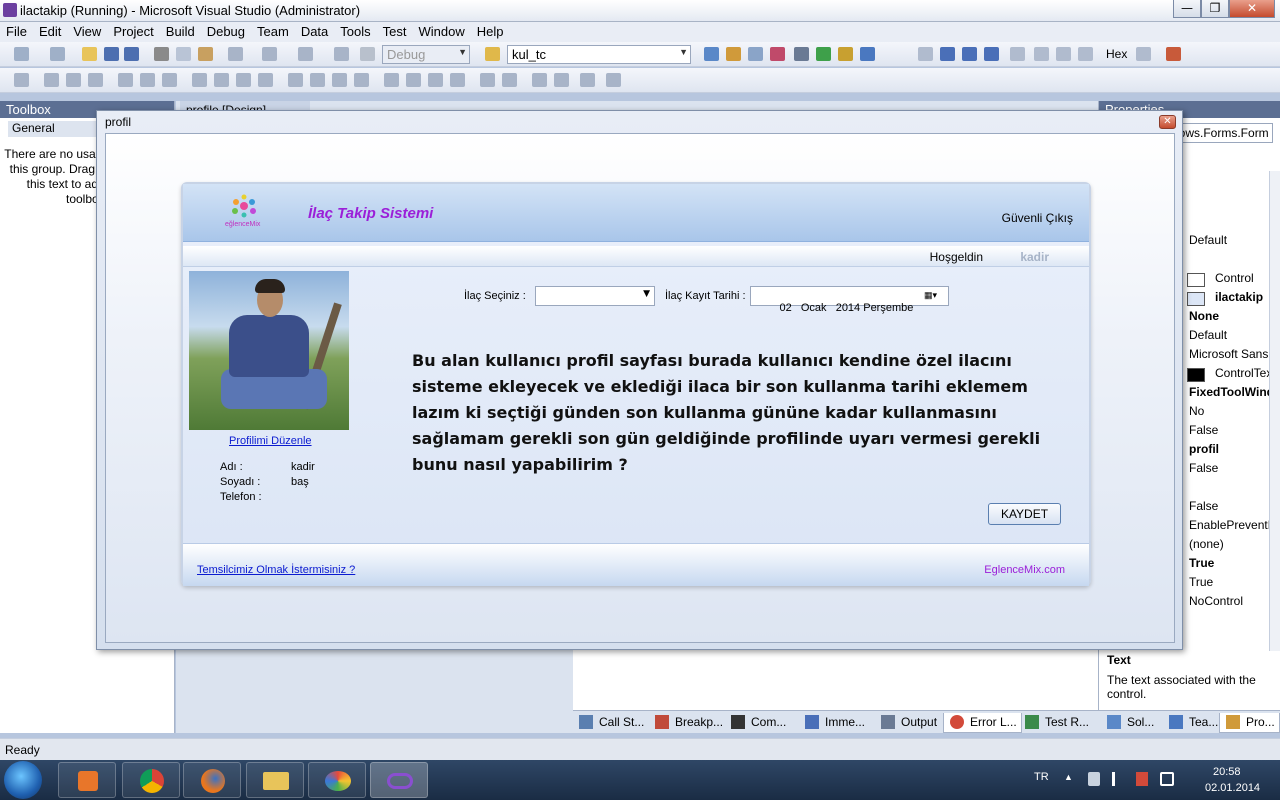  What do you see at coordinates (849, 300) in the screenshot?
I see `date-picker: 02 Ocak 2014 Perşembe ▦▾` at bounding box center [849, 300].